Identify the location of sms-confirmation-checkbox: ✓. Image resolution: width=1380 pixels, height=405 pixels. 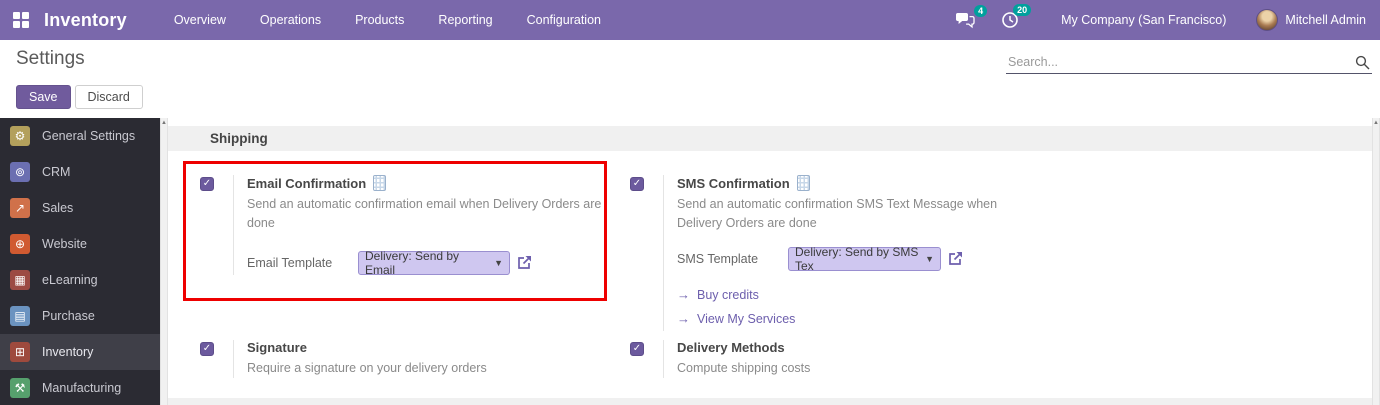
(637, 184).